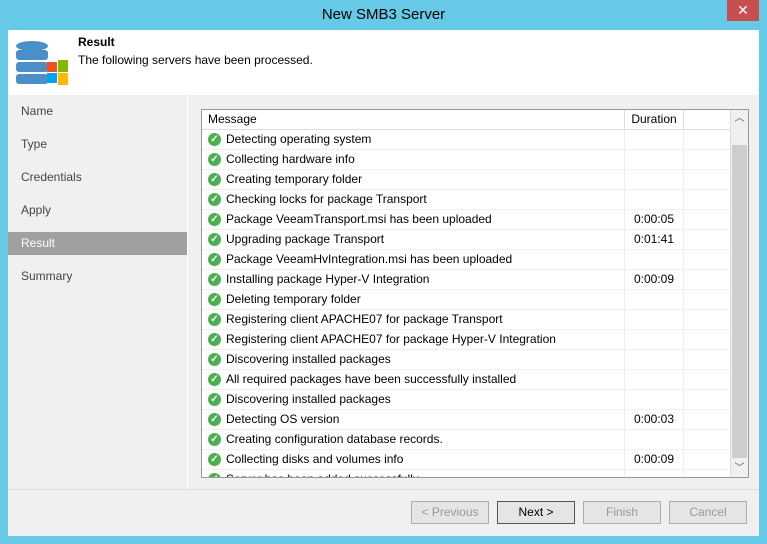 This screenshot has height=544, width=767. I want to click on table-row: ✓ Server has been added successfully, so click(475, 473).